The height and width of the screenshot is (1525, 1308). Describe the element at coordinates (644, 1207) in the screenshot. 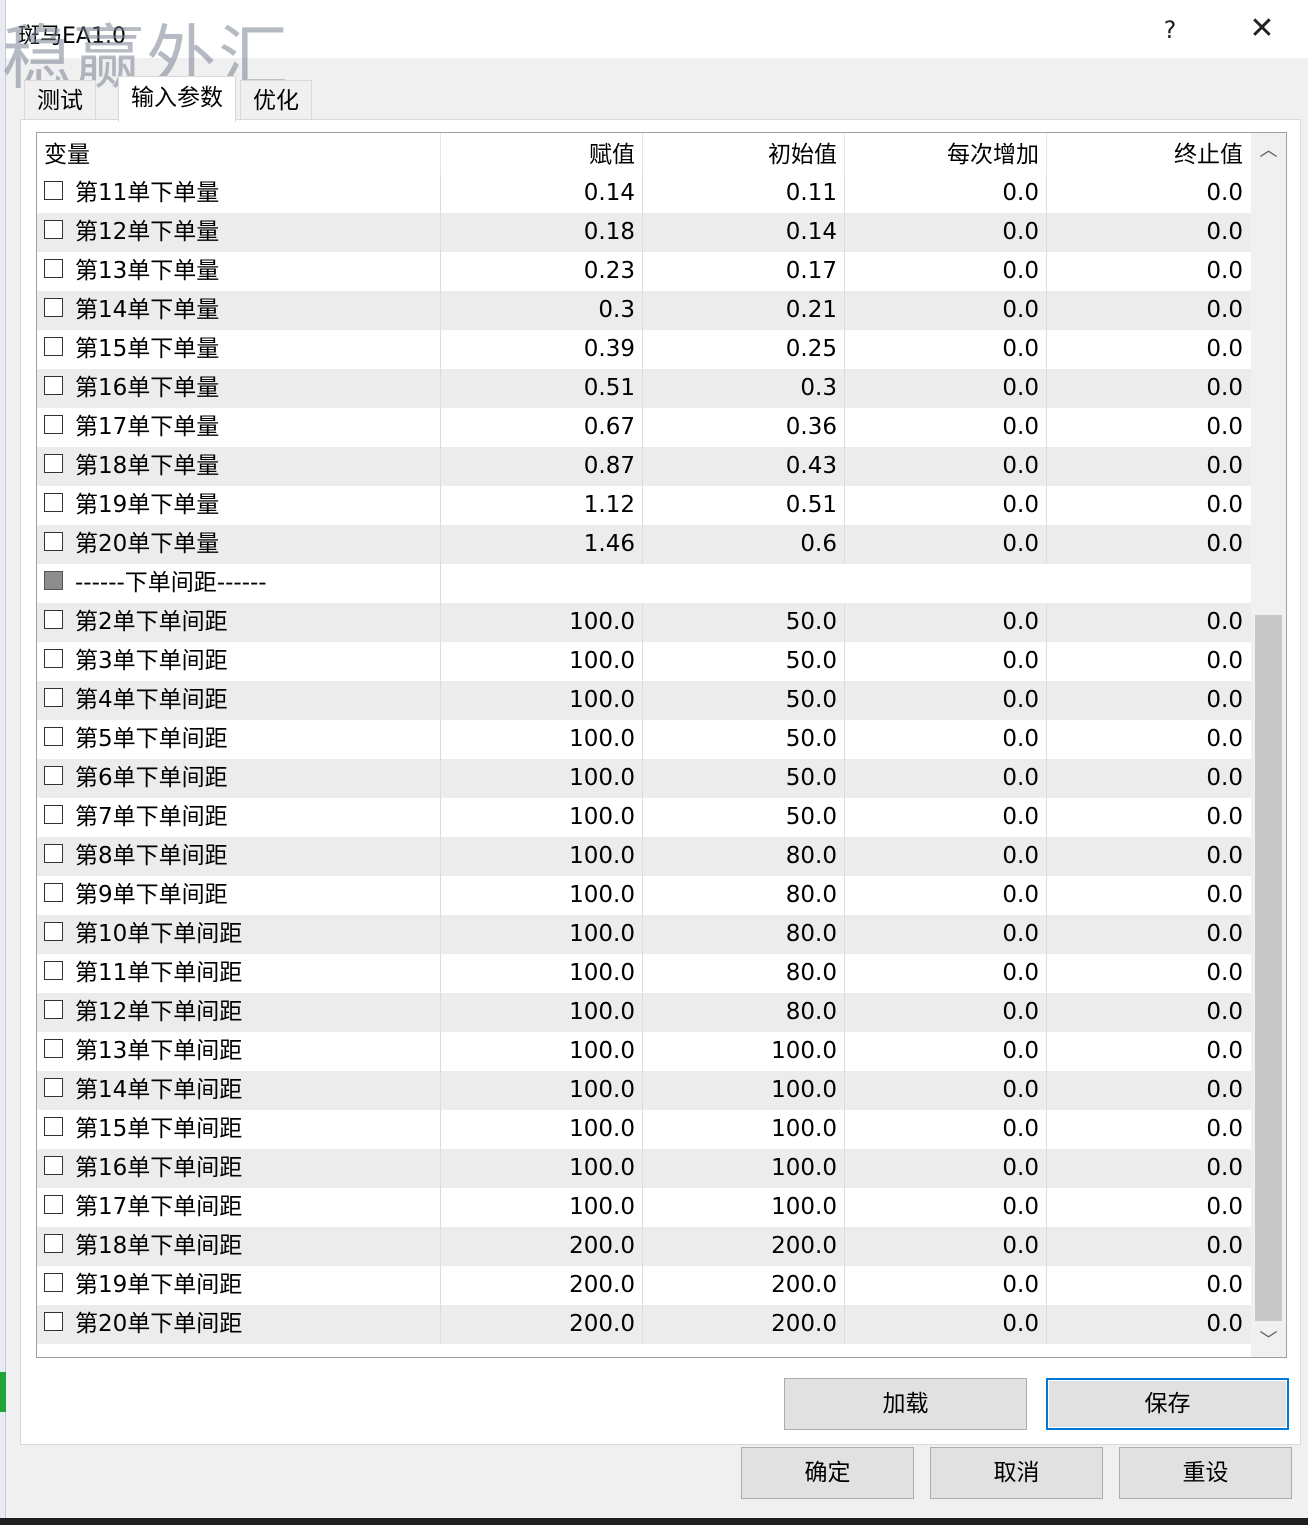

I see `table-row: 第17单下单间距 100.0 100.0 0.0 0.0` at that location.